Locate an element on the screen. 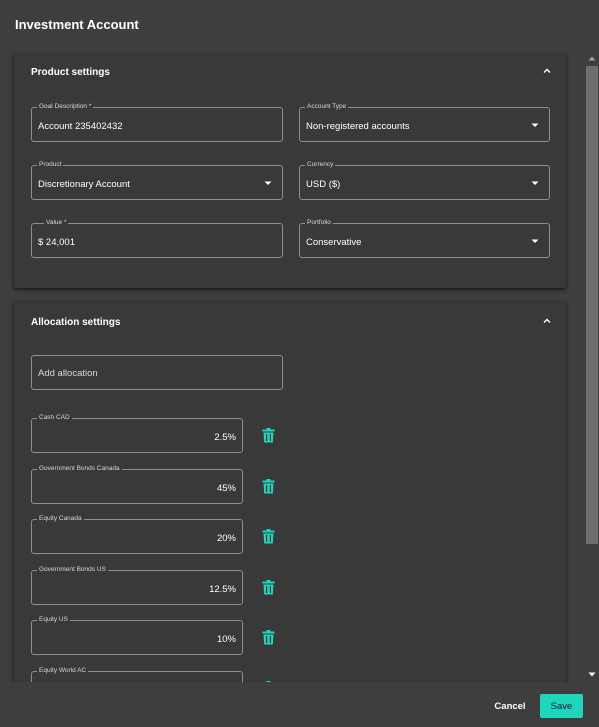  goal-description-field: Goal Description * Account 235402432 is located at coordinates (157, 122).